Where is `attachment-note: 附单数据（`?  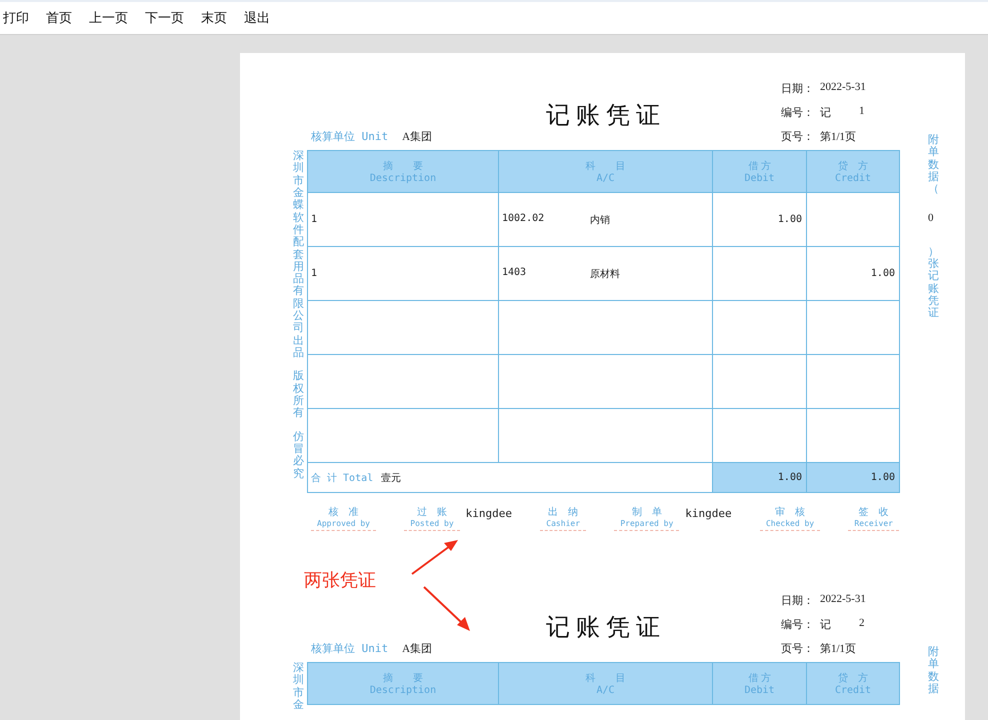
attachment-note: 附单数据（ is located at coordinates (933, 165).